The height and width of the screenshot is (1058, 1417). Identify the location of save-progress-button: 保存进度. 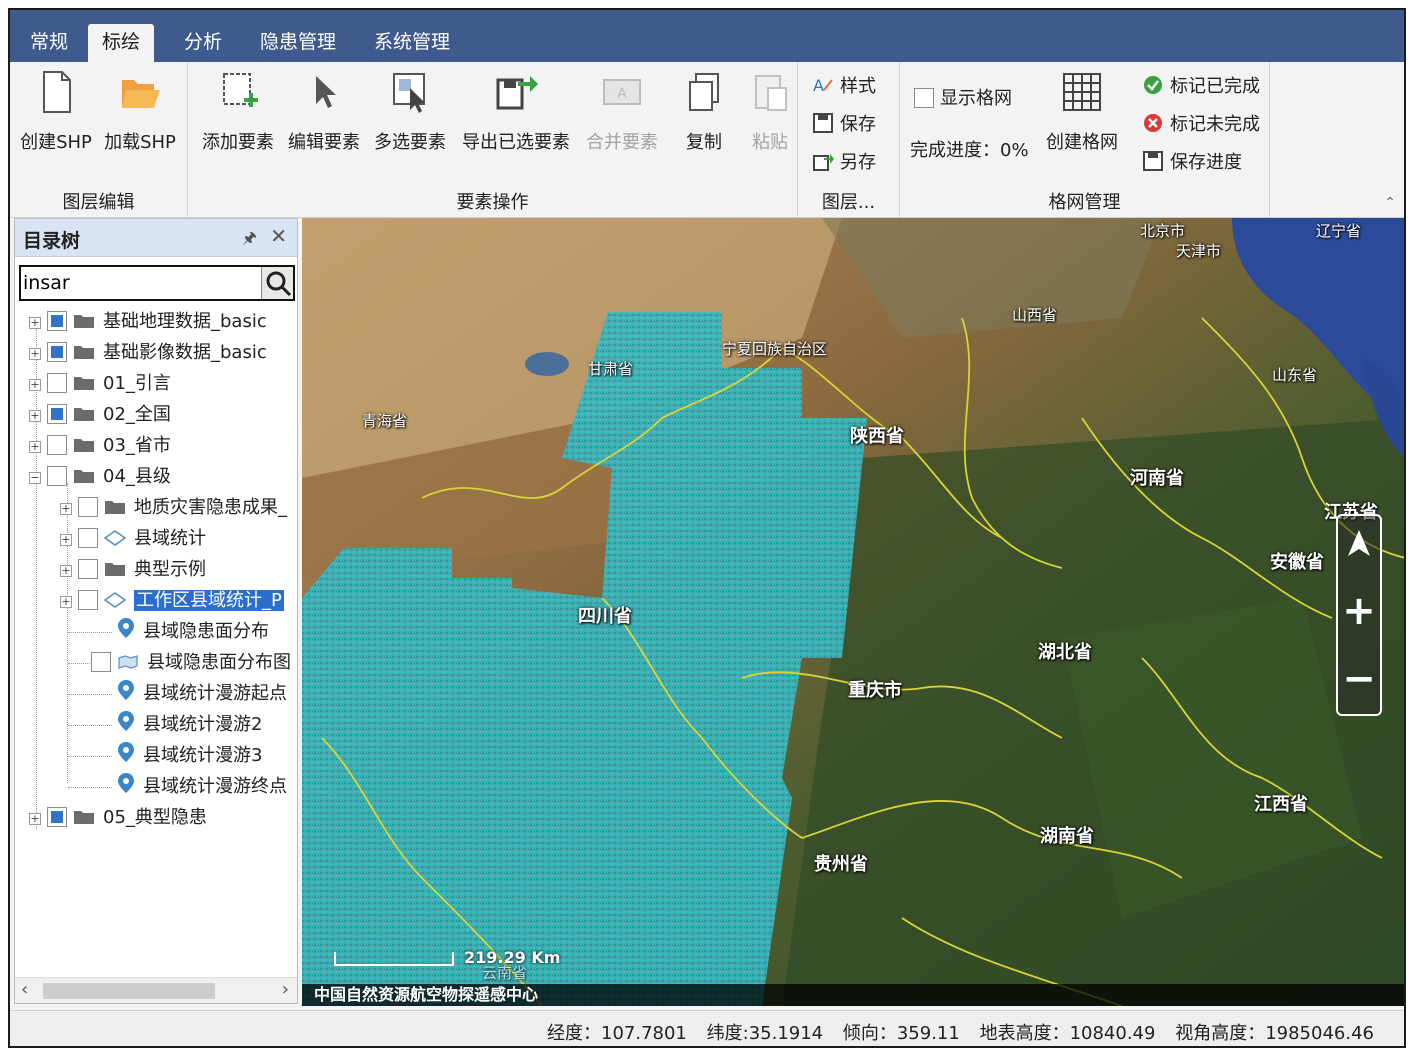
(1192, 163).